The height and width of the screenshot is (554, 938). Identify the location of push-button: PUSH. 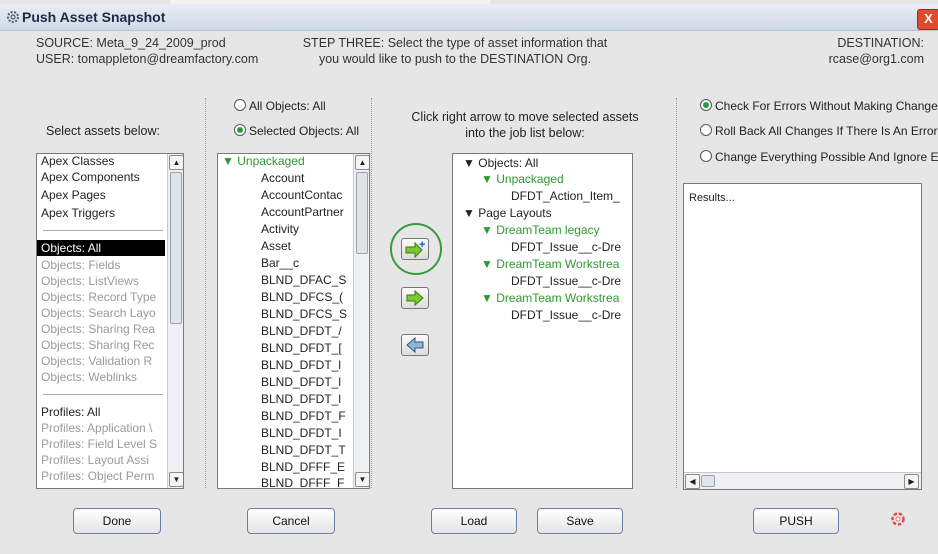
(796, 521).